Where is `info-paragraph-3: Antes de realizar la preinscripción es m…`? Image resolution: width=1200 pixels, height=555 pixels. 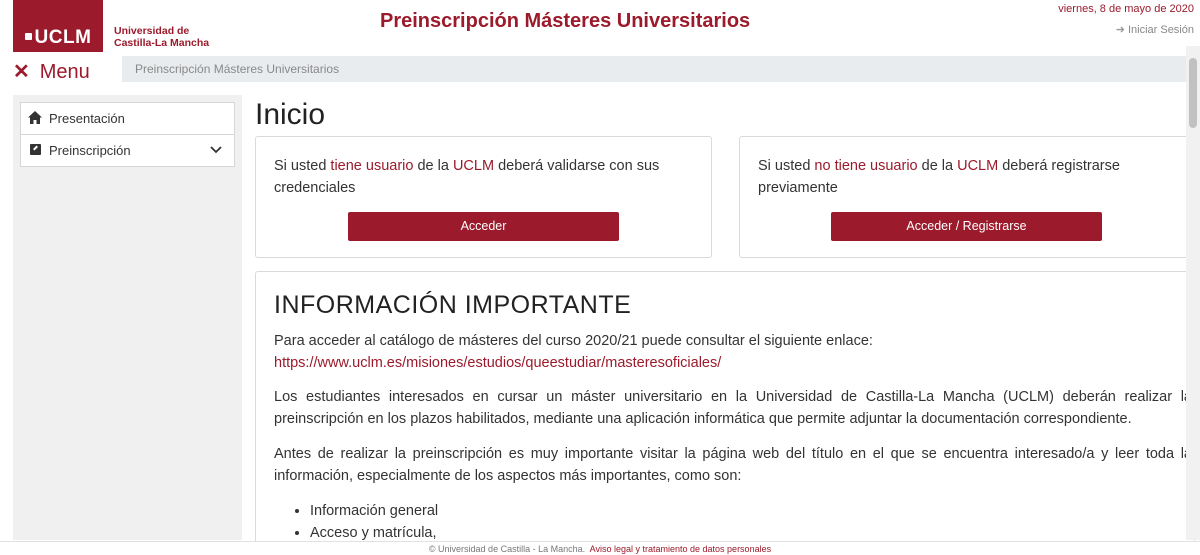
info-paragraph-3: Antes de realizar la preinscripción es m… is located at coordinates (733, 465).